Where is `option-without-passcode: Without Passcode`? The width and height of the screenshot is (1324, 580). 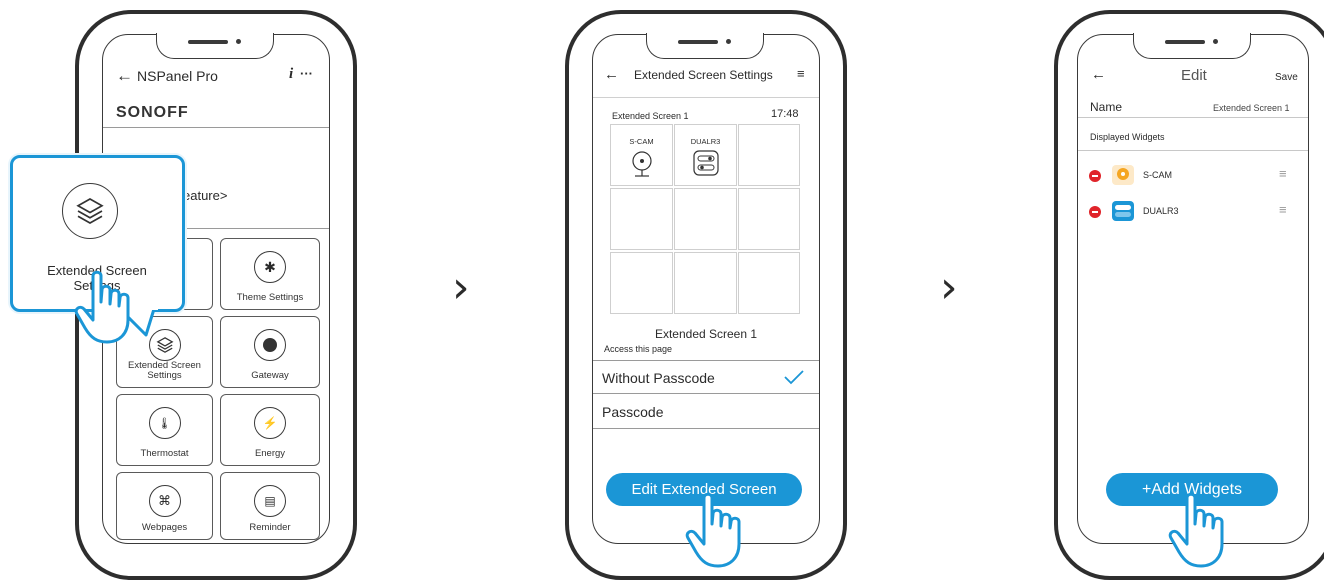
option-without-passcode: Without Passcode is located at coordinates (658, 378).